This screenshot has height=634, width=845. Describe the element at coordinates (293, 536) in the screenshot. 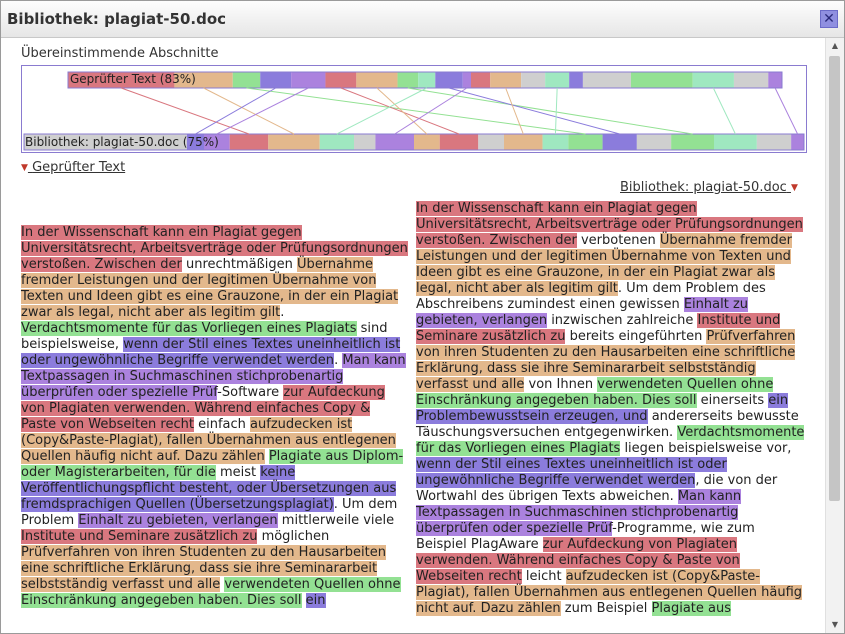

I see `plain-text: möglichen` at that location.